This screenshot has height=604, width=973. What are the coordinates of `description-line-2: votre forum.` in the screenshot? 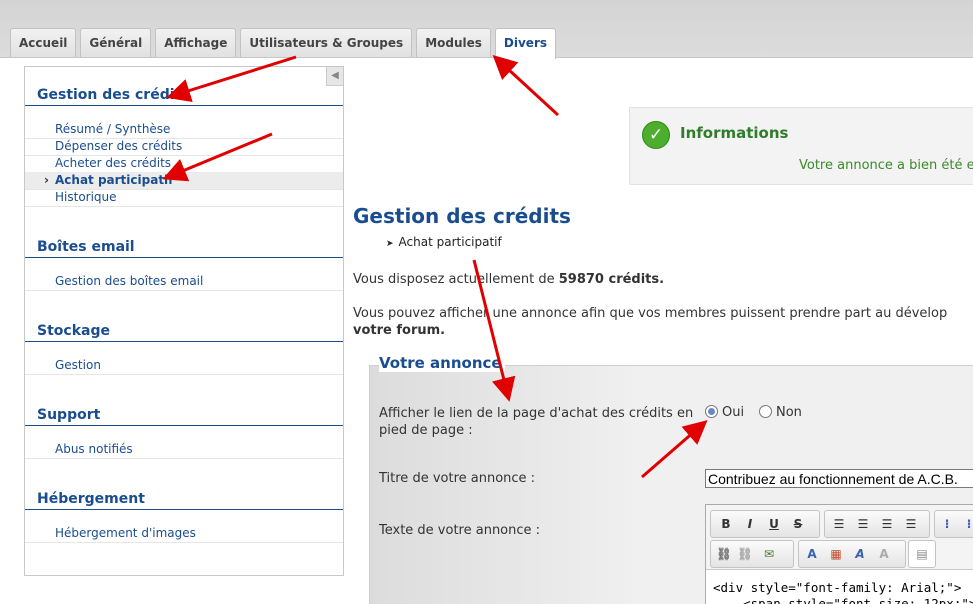 It's located at (399, 330).